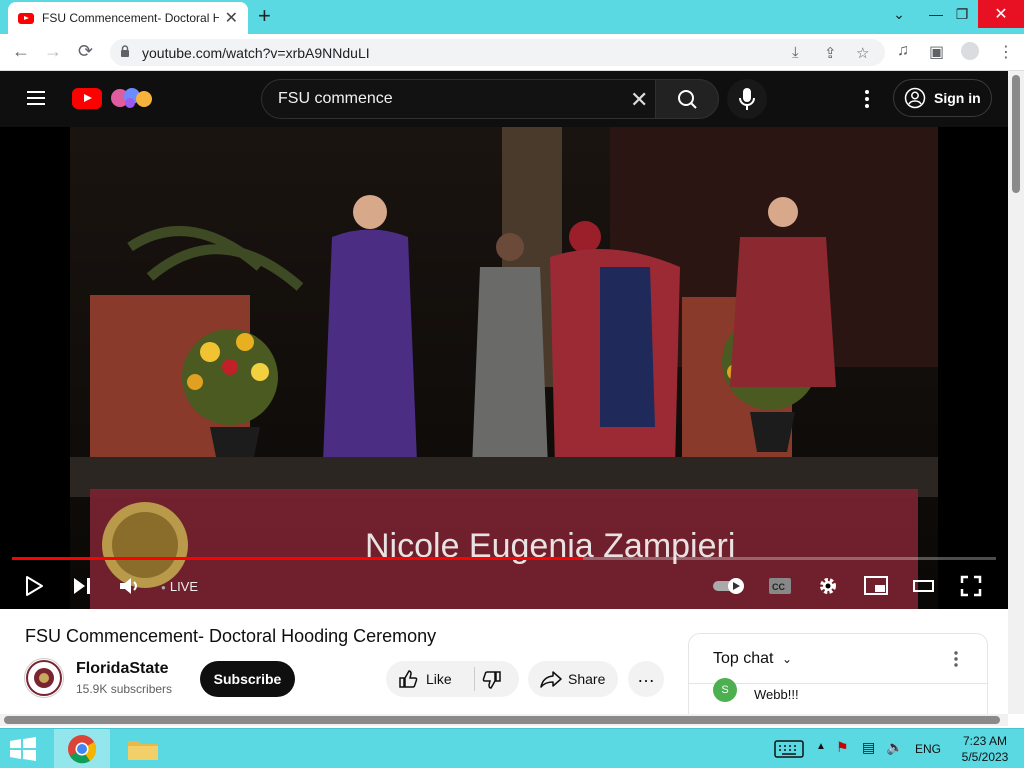 Image resolution: width=1024 pixels, height=769 pixels. What do you see at coordinates (868, 747) in the screenshot?
I see `network-icon: ▤` at bounding box center [868, 747].